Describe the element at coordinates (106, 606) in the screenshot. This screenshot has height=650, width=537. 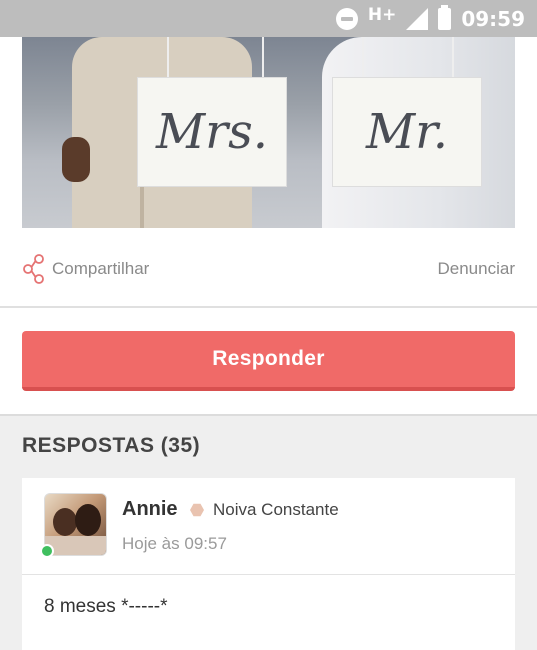
I see `answer-text: 8 meses *-----*` at that location.